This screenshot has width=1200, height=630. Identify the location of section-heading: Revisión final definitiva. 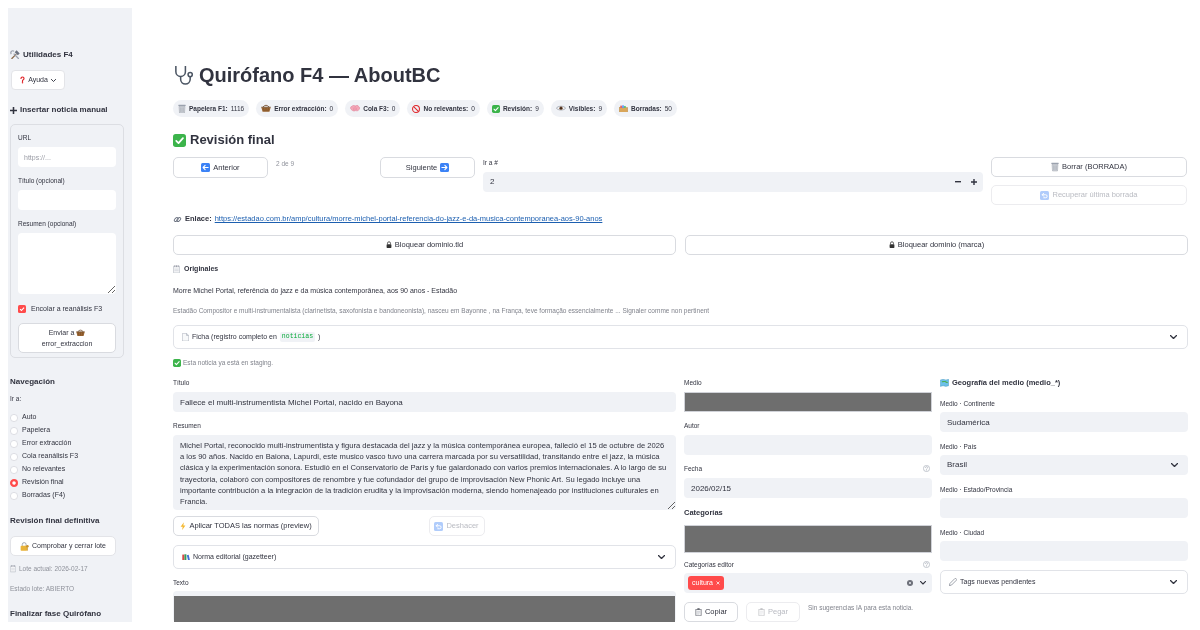
(55, 521).